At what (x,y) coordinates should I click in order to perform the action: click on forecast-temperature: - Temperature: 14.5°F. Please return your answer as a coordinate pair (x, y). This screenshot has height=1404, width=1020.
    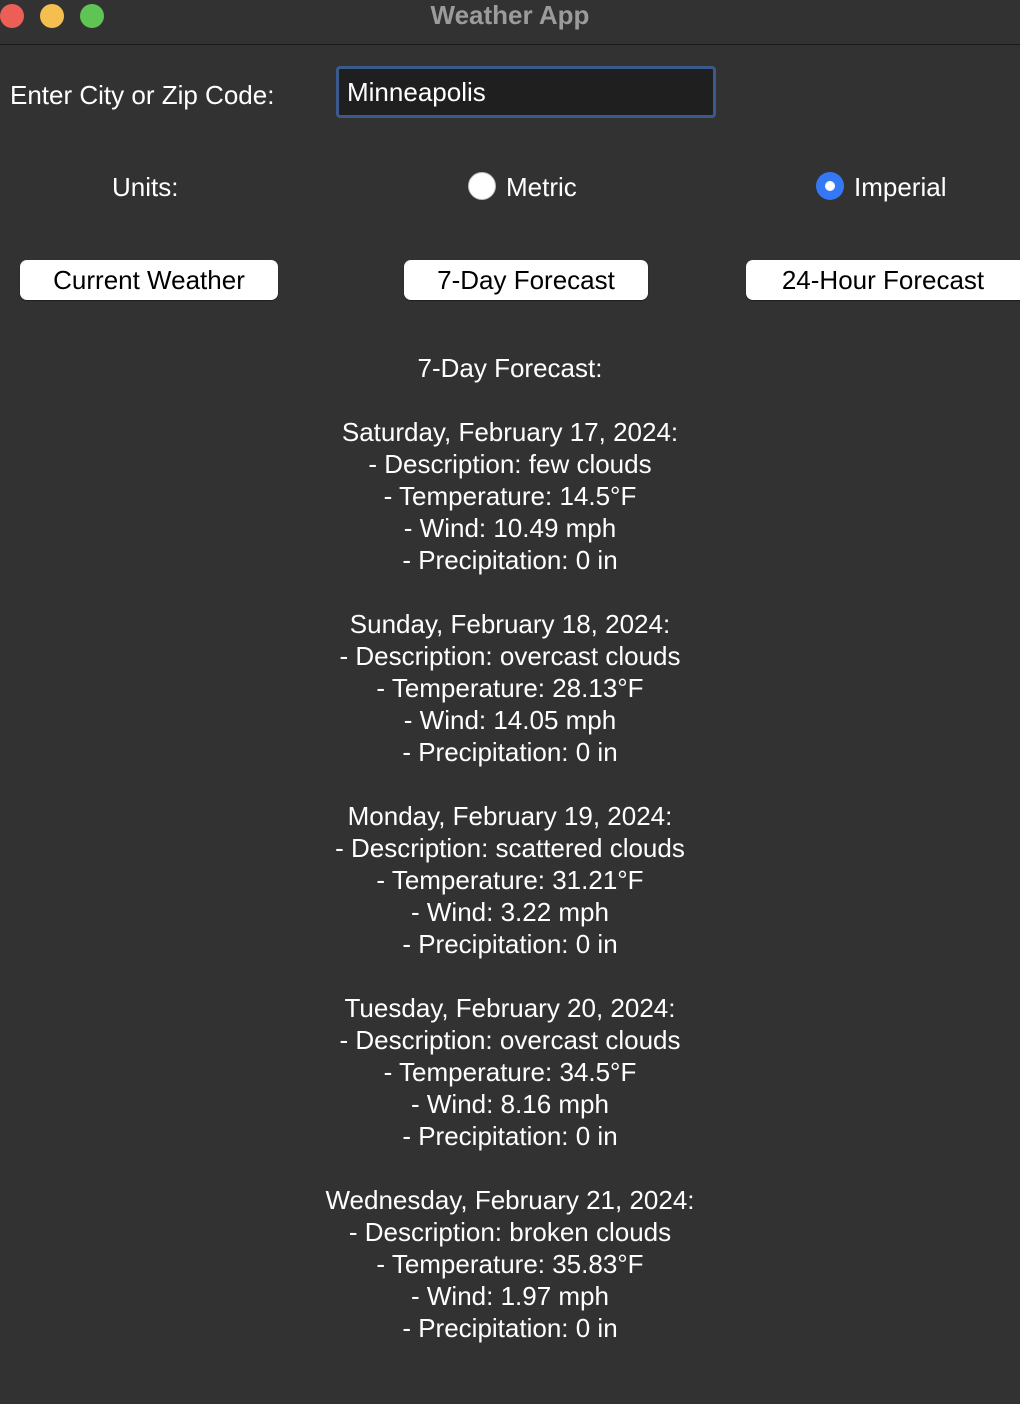
    Looking at the image, I should click on (510, 496).